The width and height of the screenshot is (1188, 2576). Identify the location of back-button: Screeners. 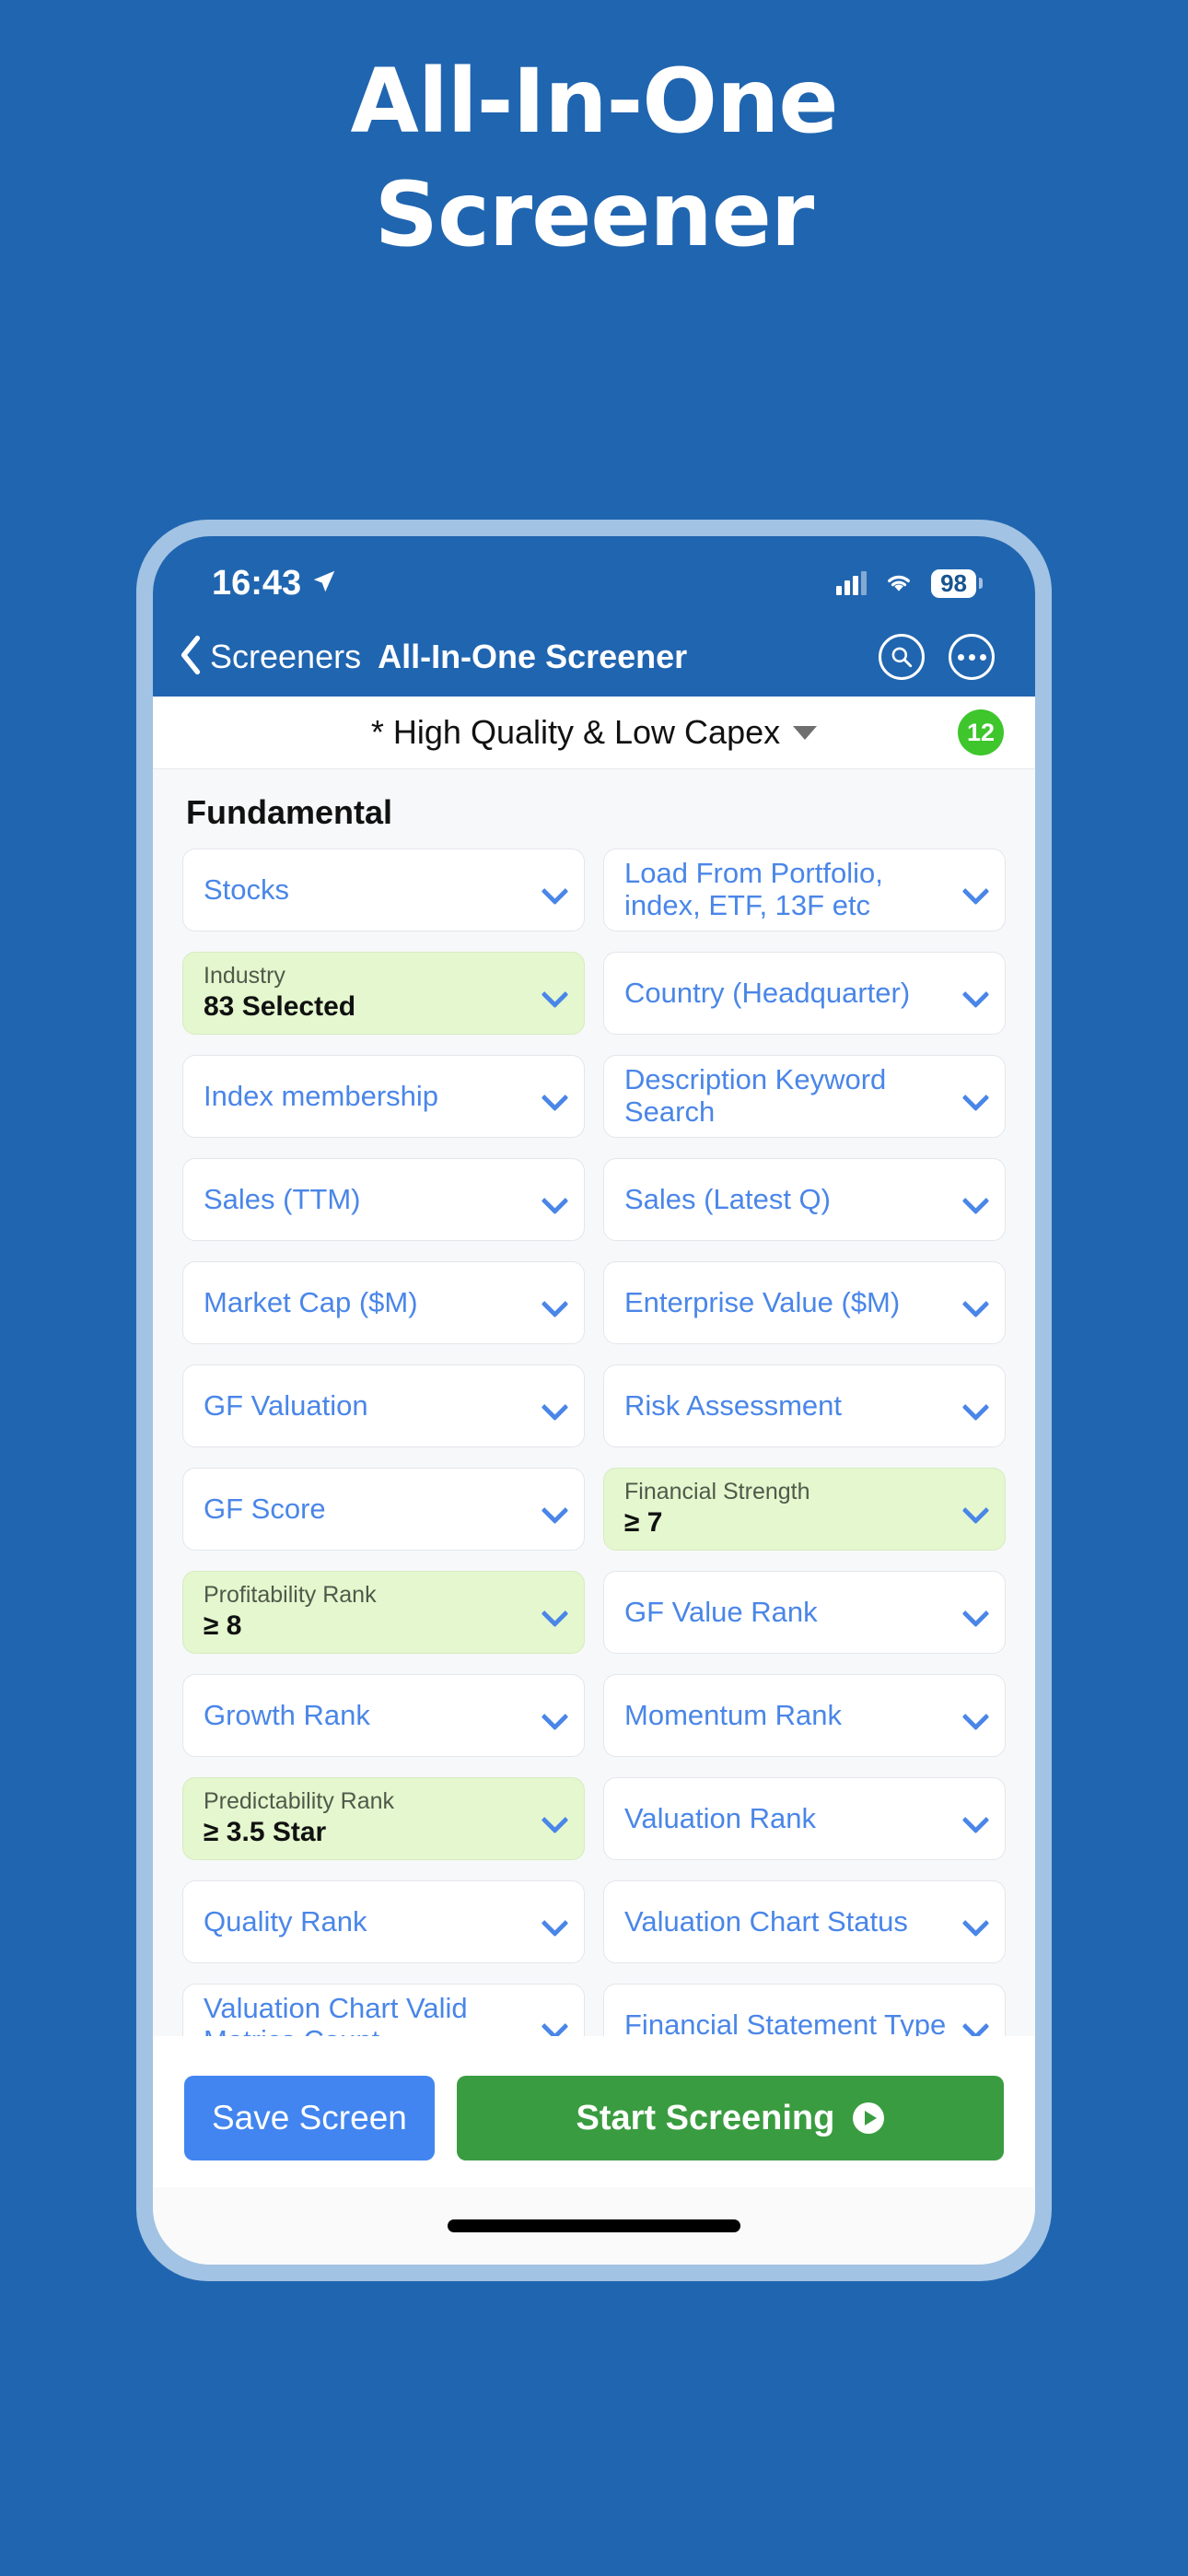
(270, 657).